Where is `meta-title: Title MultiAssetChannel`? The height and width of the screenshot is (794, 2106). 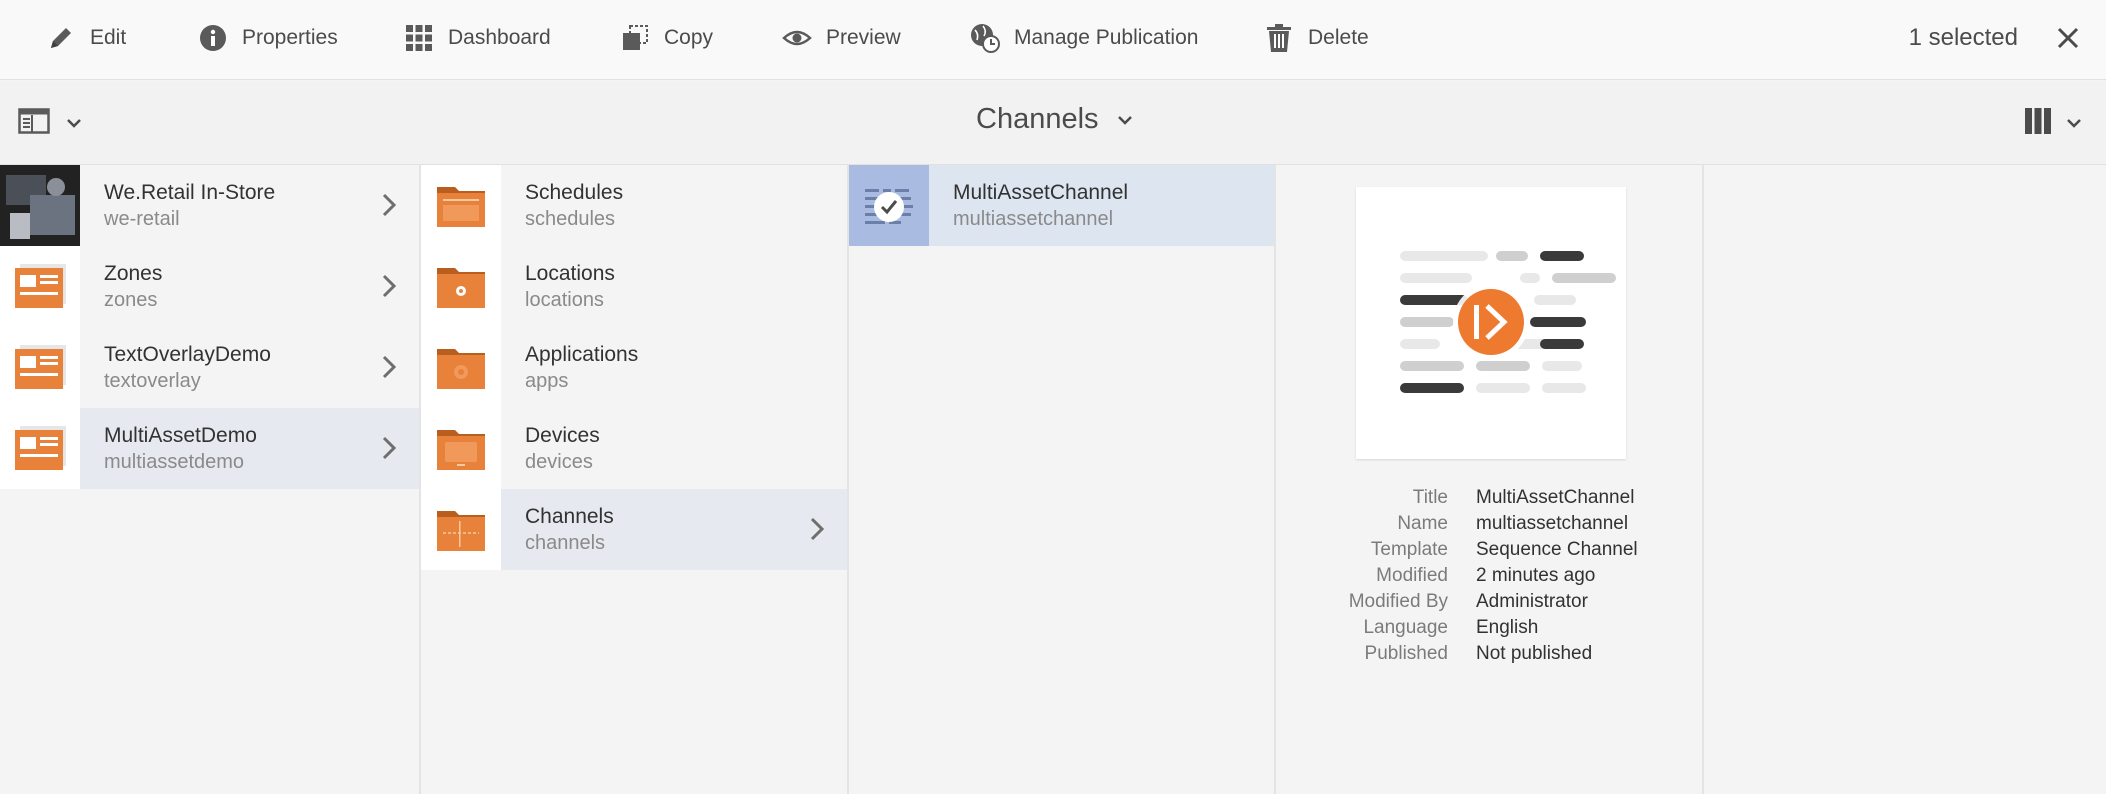
meta-title: Title MultiAssetChannel is located at coordinates (1523, 497).